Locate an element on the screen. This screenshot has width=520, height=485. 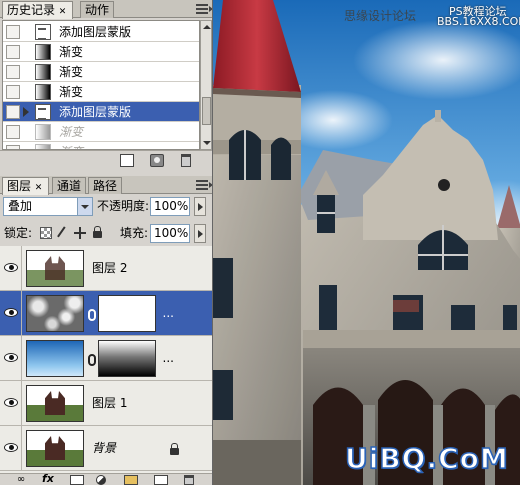
link-icon: ∞ is located at coordinates (21, 479).